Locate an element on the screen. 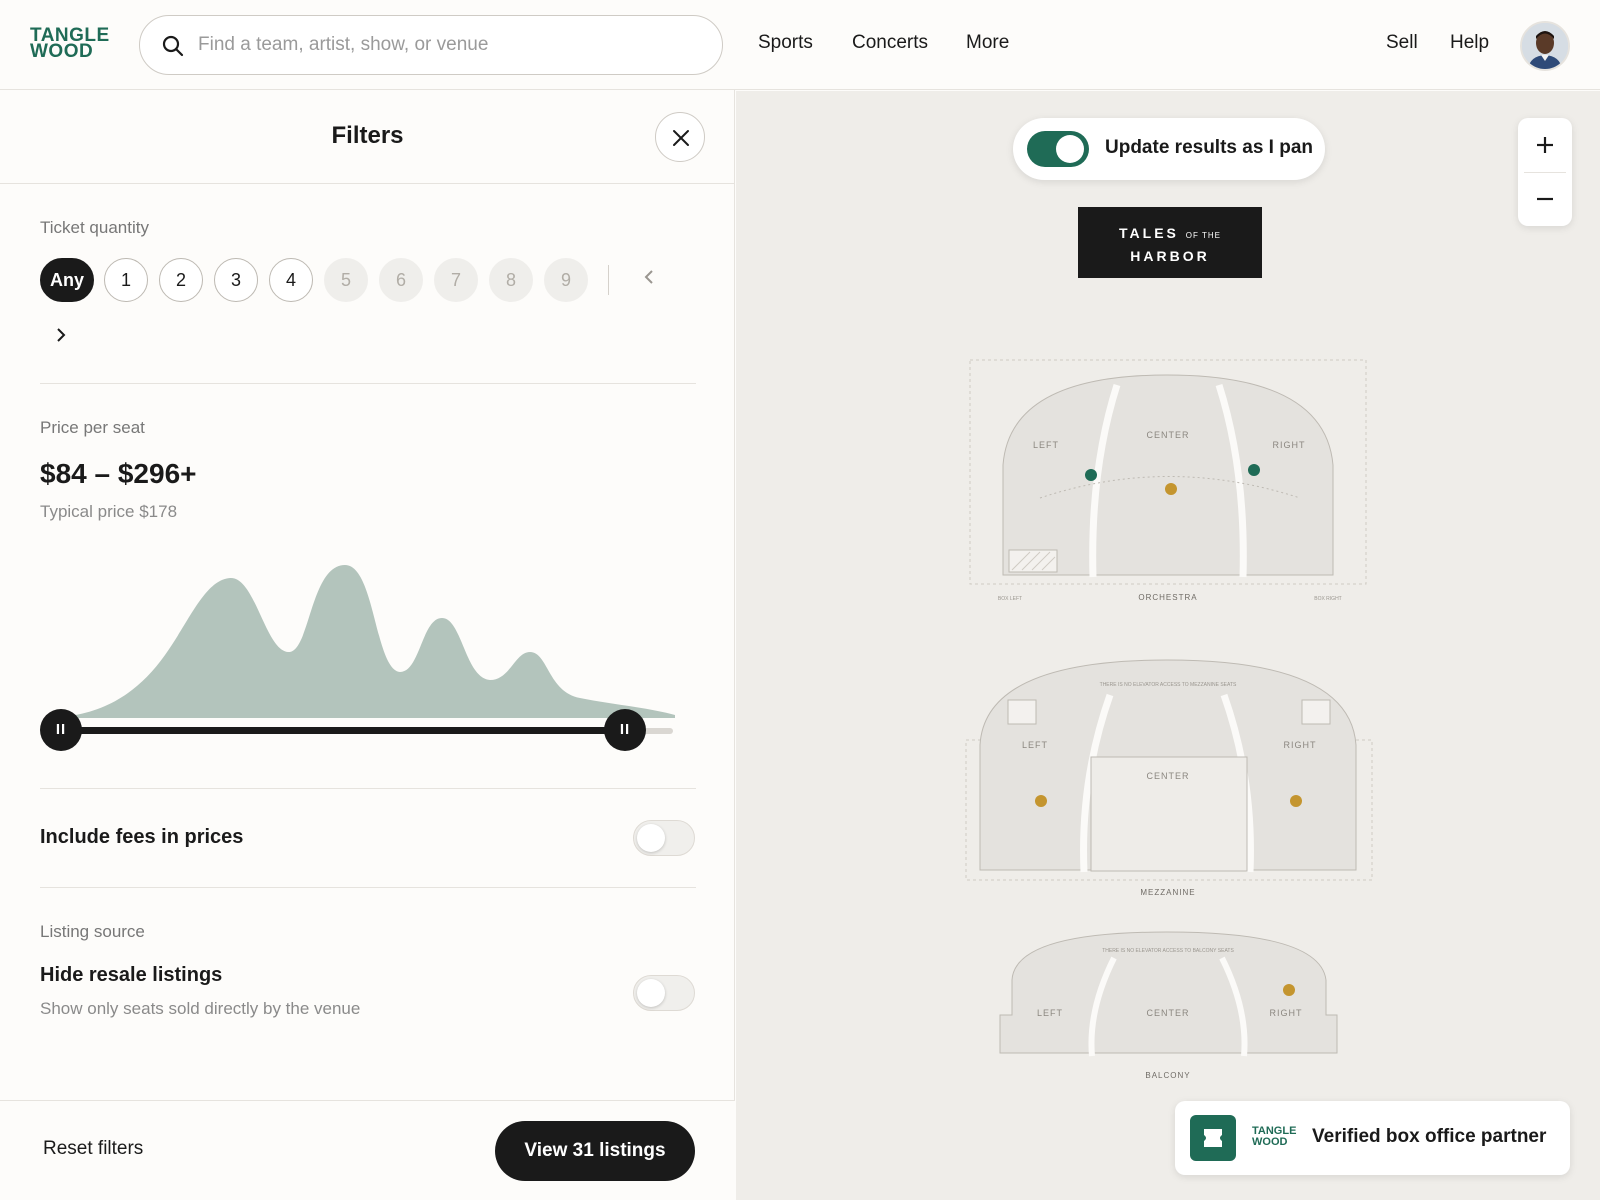 This screenshot has width=1600, height=1200. minus-icon is located at coordinates (1545, 199).